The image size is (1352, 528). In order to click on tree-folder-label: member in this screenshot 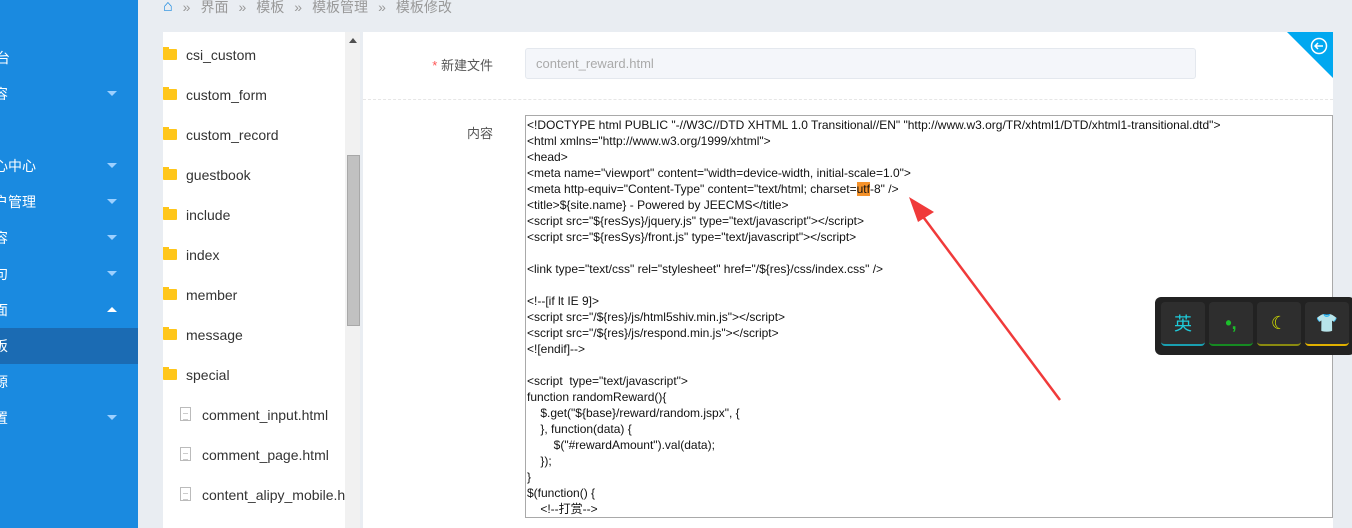, I will do `click(212, 295)`.